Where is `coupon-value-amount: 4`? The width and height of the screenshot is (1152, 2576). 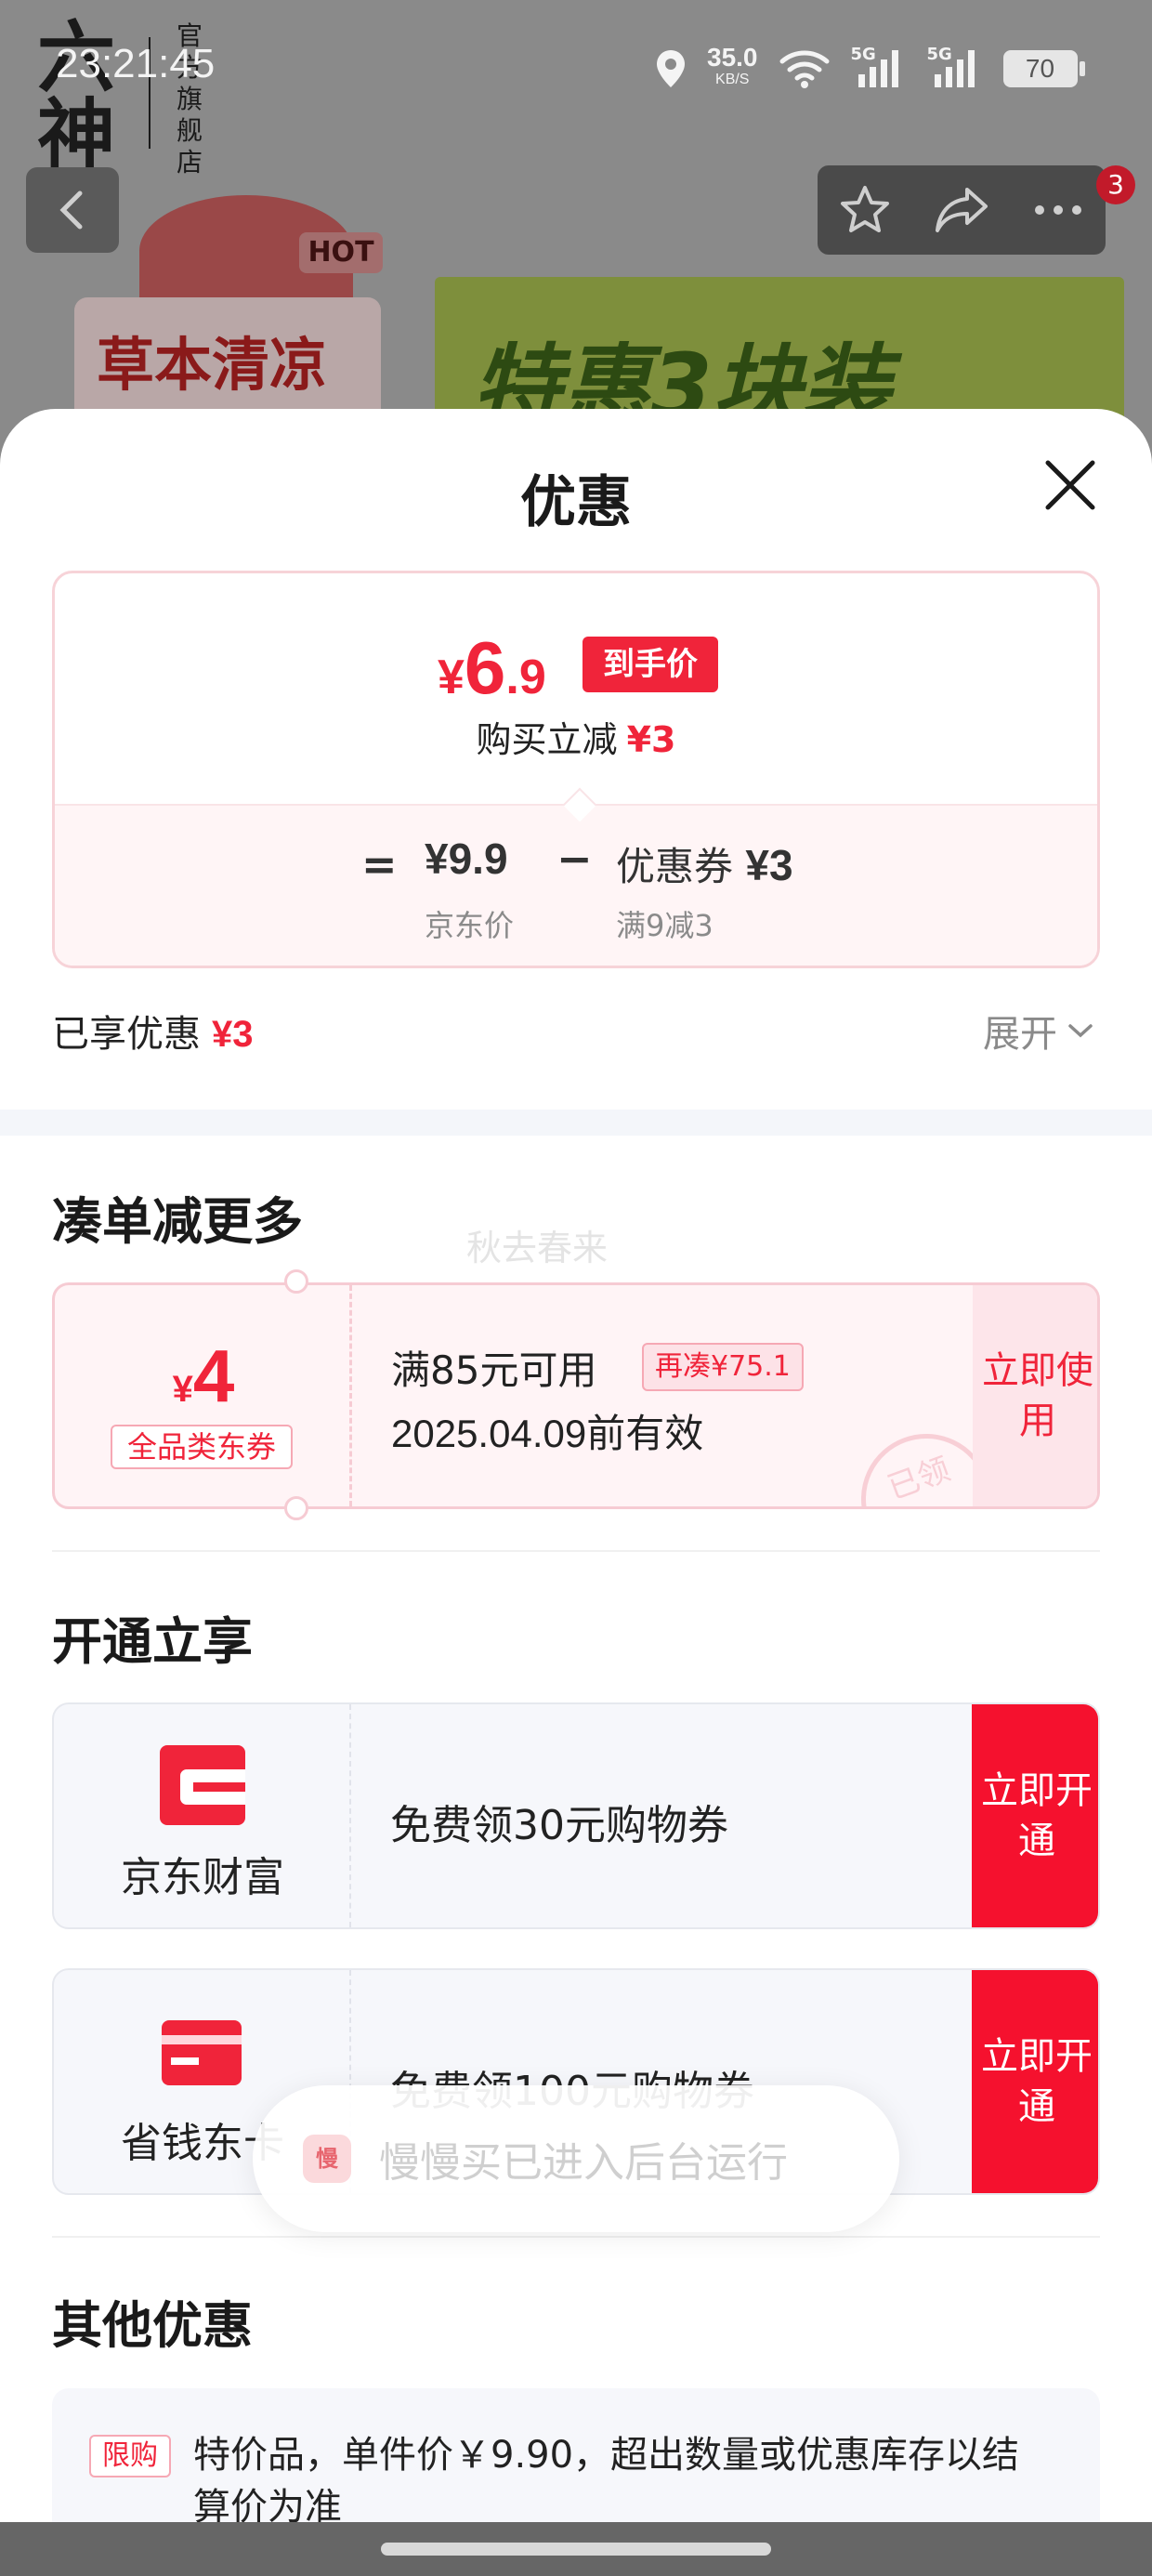
coupon-value-amount: 4 is located at coordinates (213, 1375).